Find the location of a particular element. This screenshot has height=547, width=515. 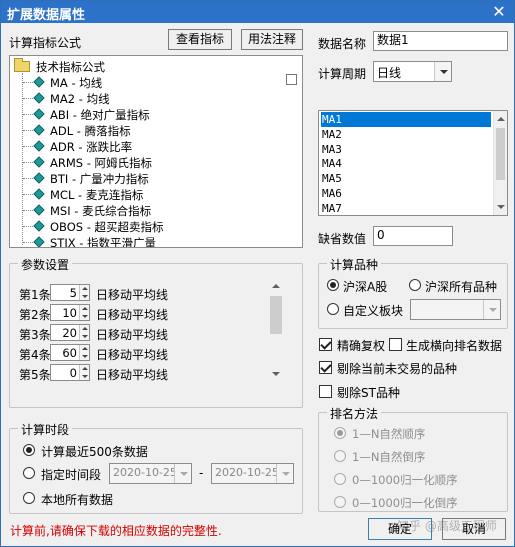

ma-list-item: MA6 is located at coordinates (401, 193).